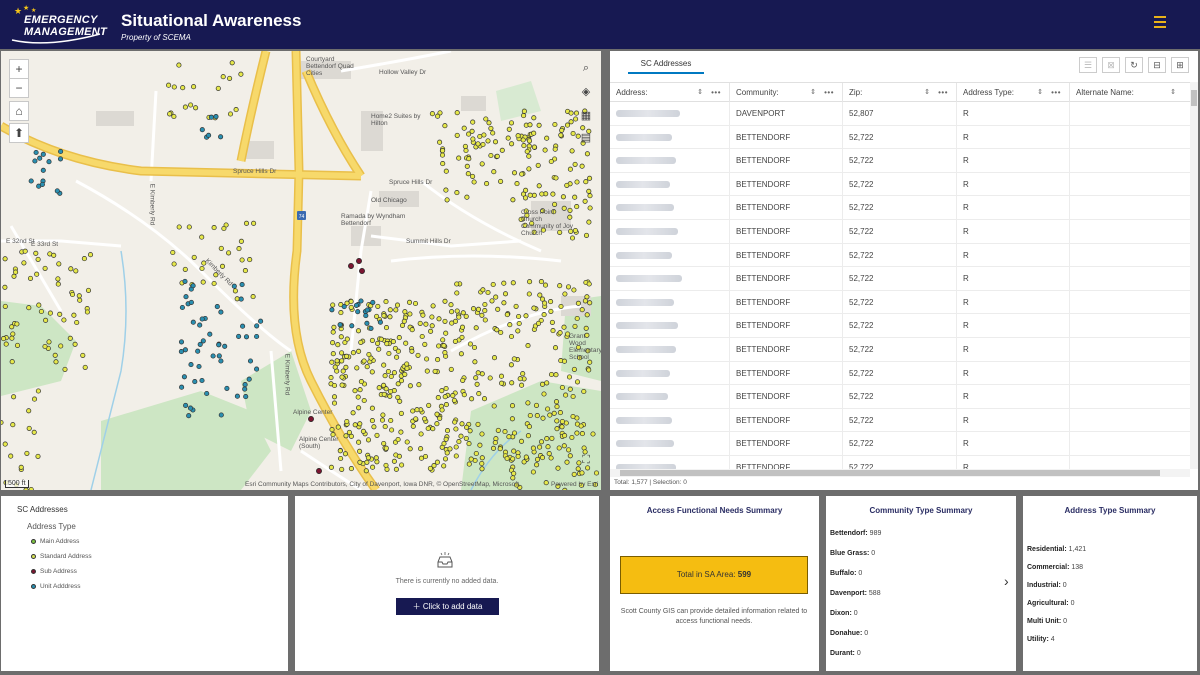 This screenshot has height=675, width=1200. Describe the element at coordinates (1160, 23) in the screenshot. I see `hamburger-icon` at that location.